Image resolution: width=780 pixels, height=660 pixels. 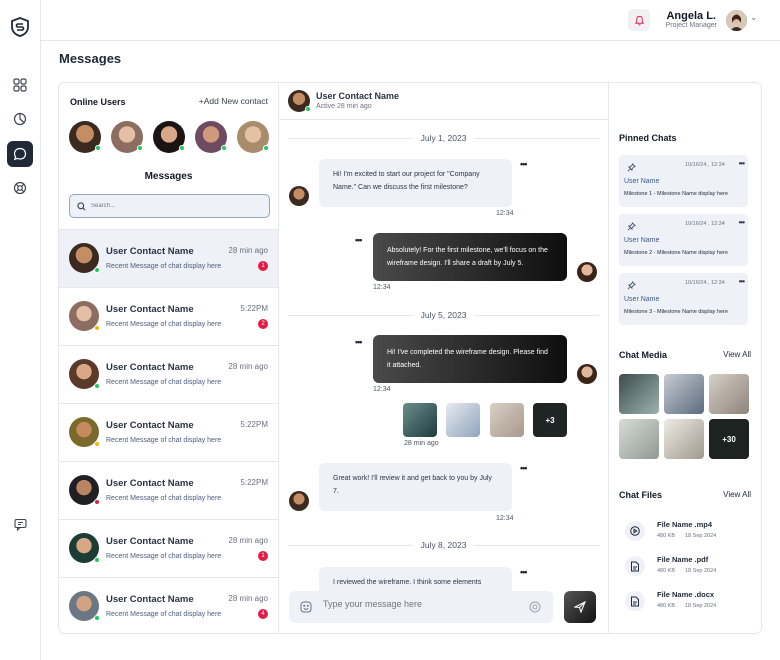 What do you see at coordinates (166, 206) in the screenshot?
I see `search-input` at bounding box center [166, 206].